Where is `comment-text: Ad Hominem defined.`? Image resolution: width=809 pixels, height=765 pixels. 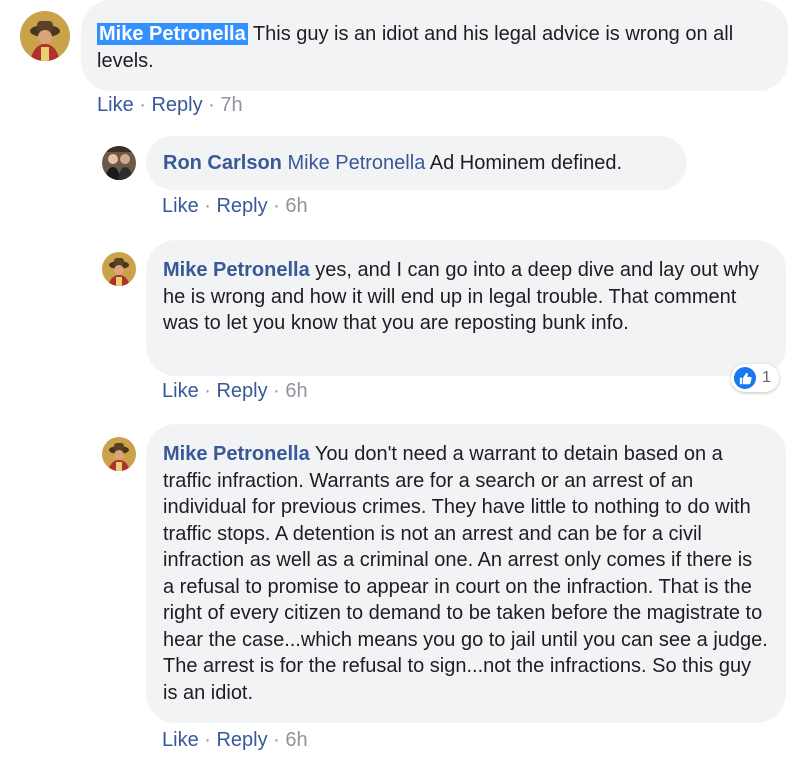
comment-text: Ad Hominem defined. is located at coordinates (524, 163).